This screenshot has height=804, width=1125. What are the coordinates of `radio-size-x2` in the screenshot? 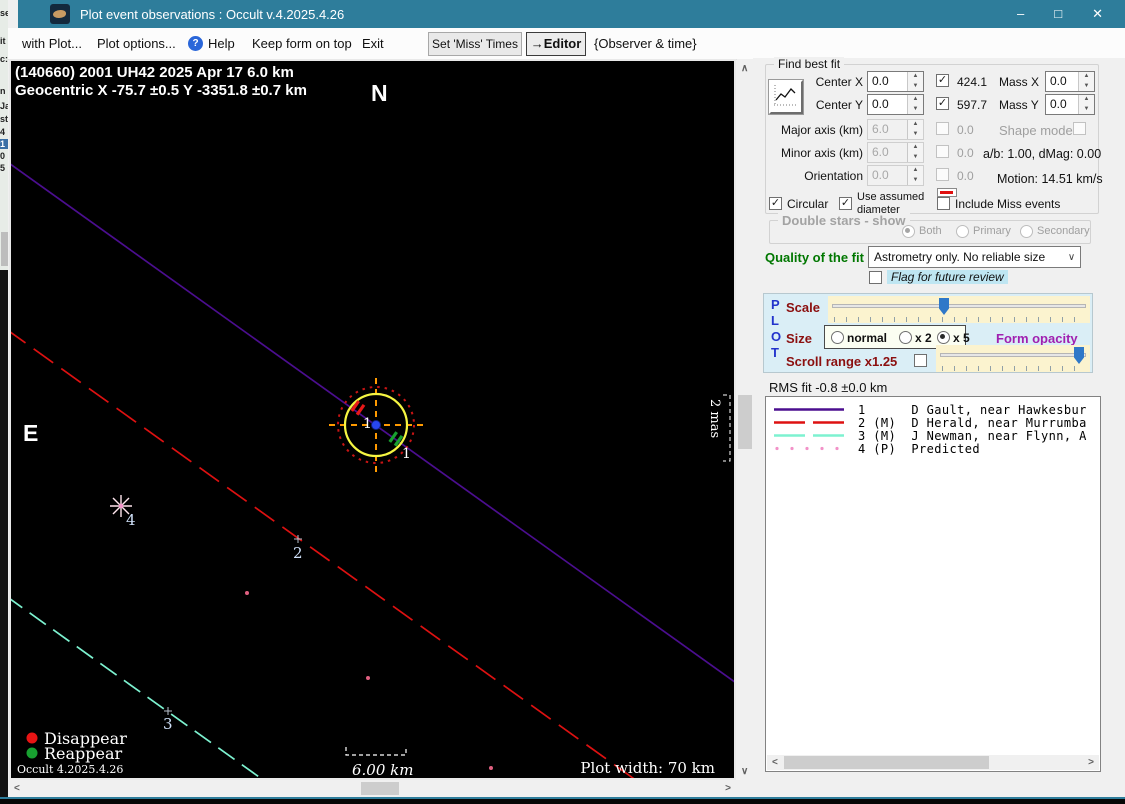 It's located at (905, 337).